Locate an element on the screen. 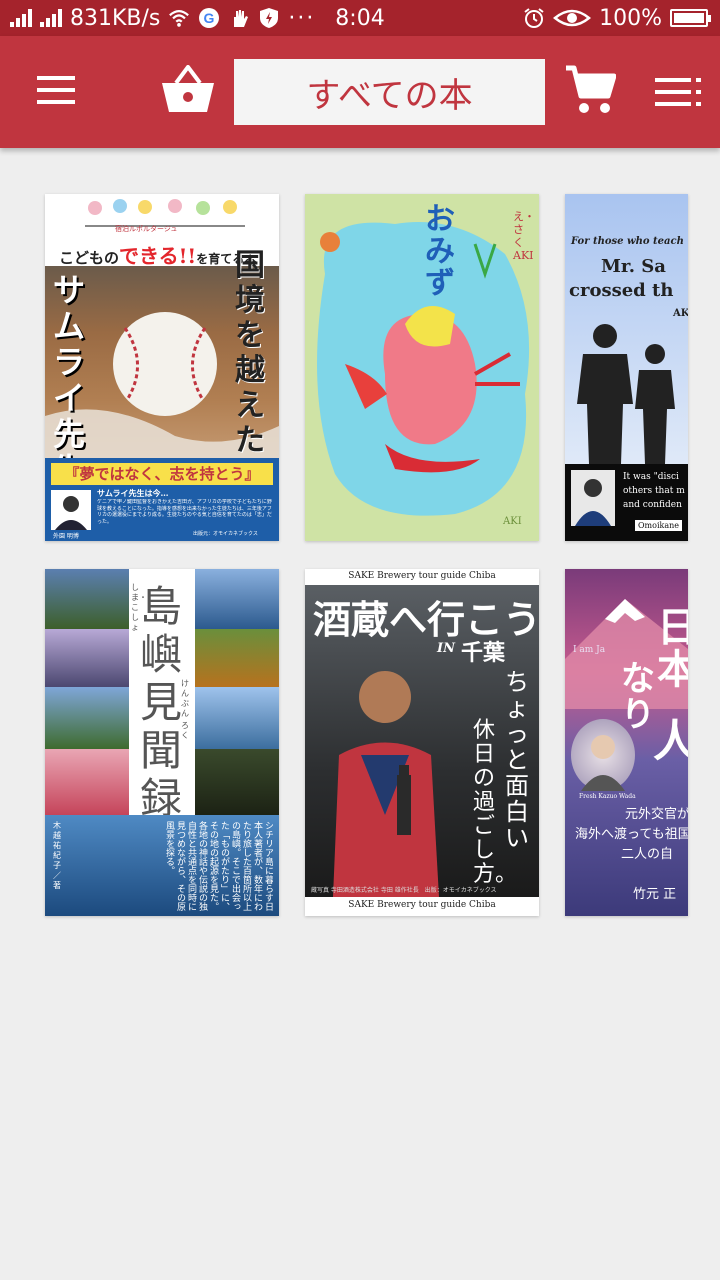 Image resolution: width=720 pixels, height=1280 pixels. book-series: 宿泊ルポルタージュ is located at coordinates (146, 229).